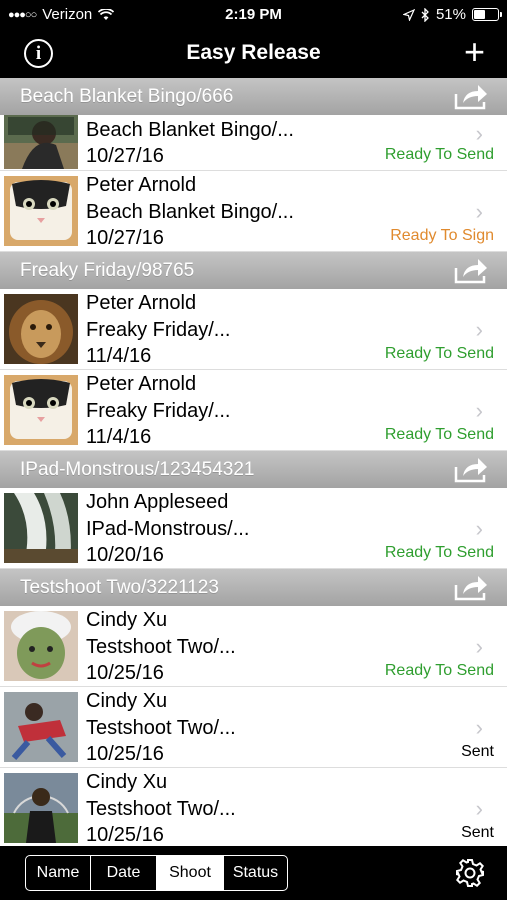 This screenshot has width=507, height=900. What do you see at coordinates (442, 235) in the screenshot?
I see `status-label: Ready To Sign` at bounding box center [442, 235].